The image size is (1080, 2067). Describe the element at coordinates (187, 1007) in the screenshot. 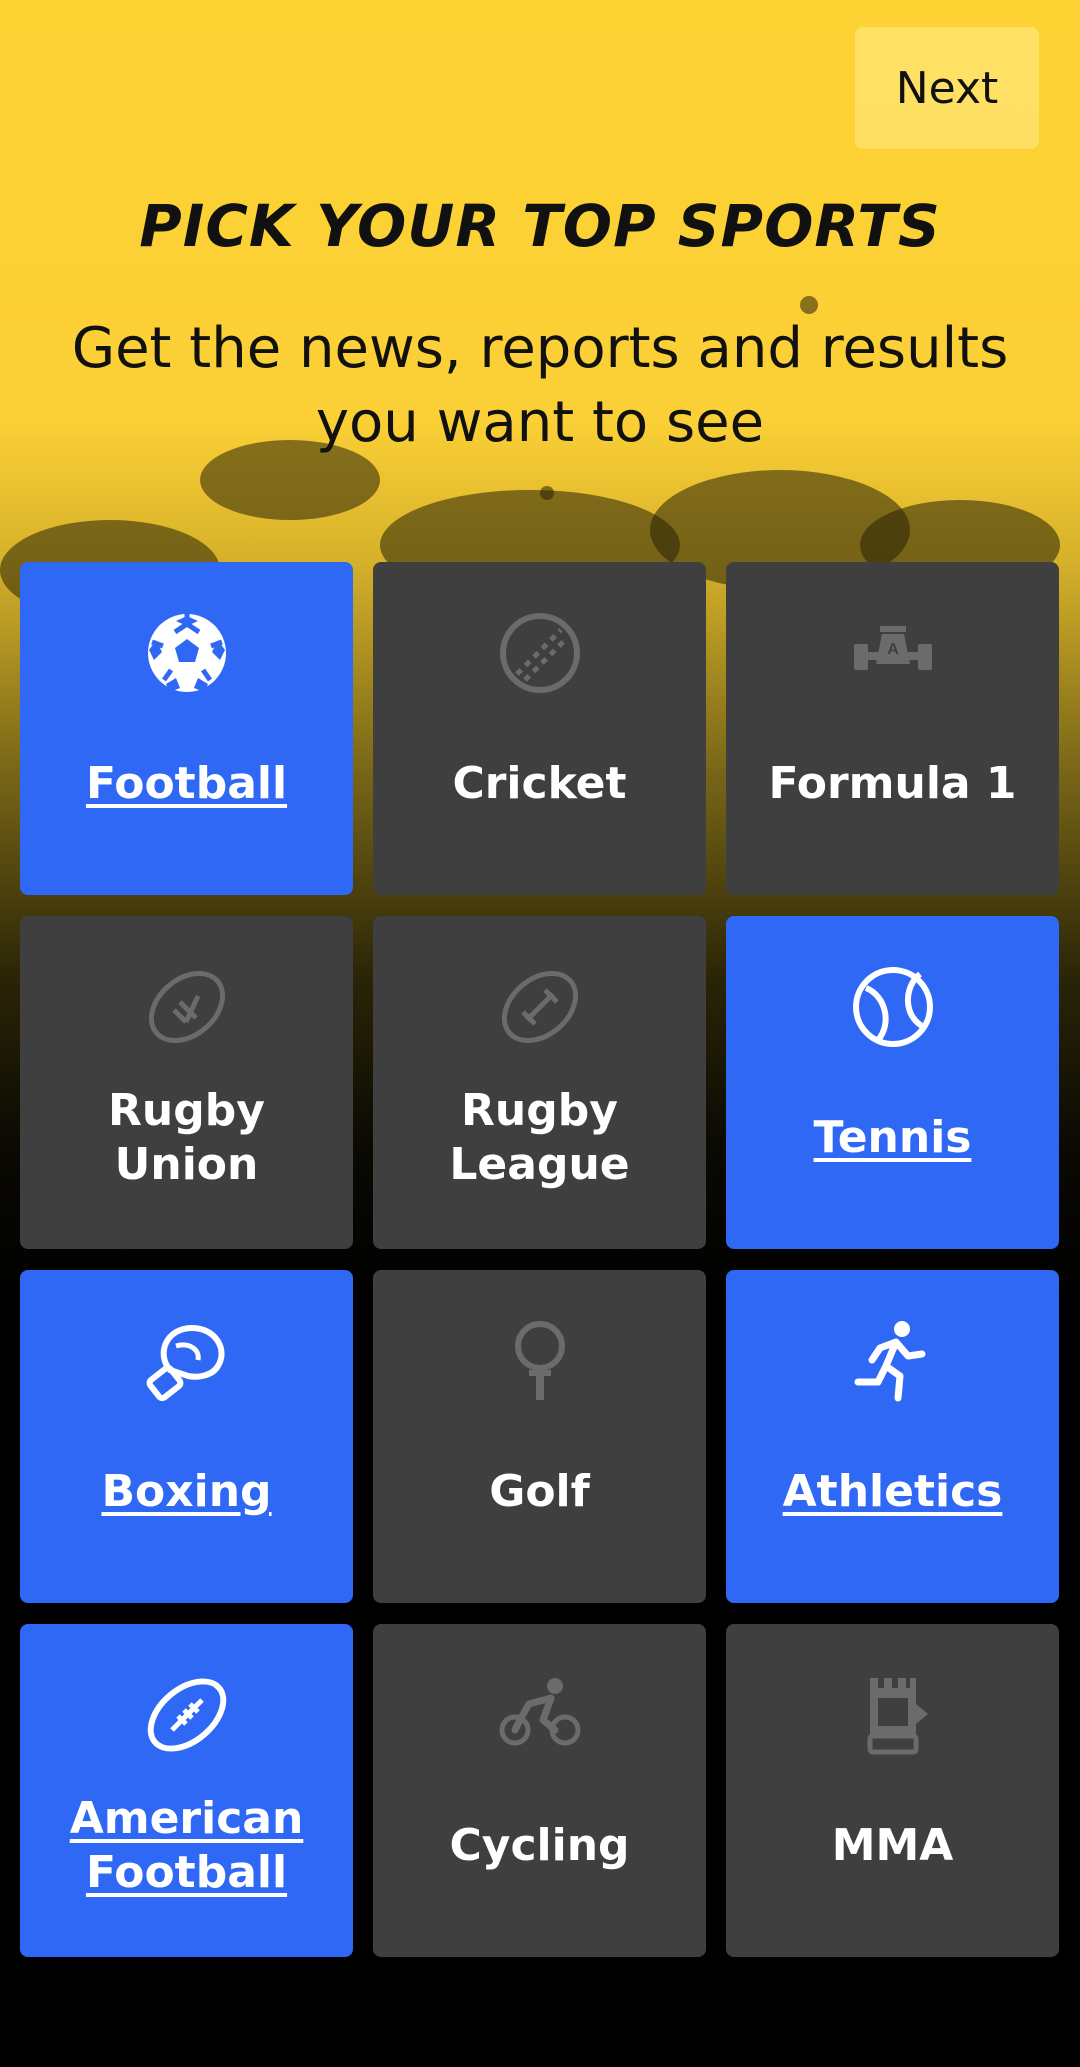

I see `rugby-union-ball-icon` at that location.